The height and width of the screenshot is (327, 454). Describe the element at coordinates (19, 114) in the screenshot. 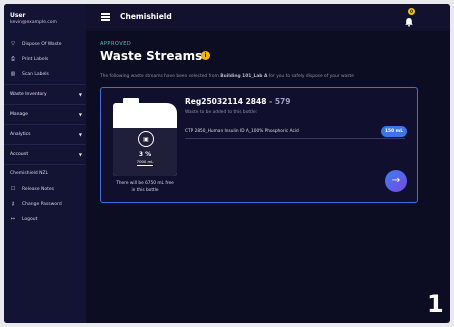

I see `section-label: Manage` at that location.